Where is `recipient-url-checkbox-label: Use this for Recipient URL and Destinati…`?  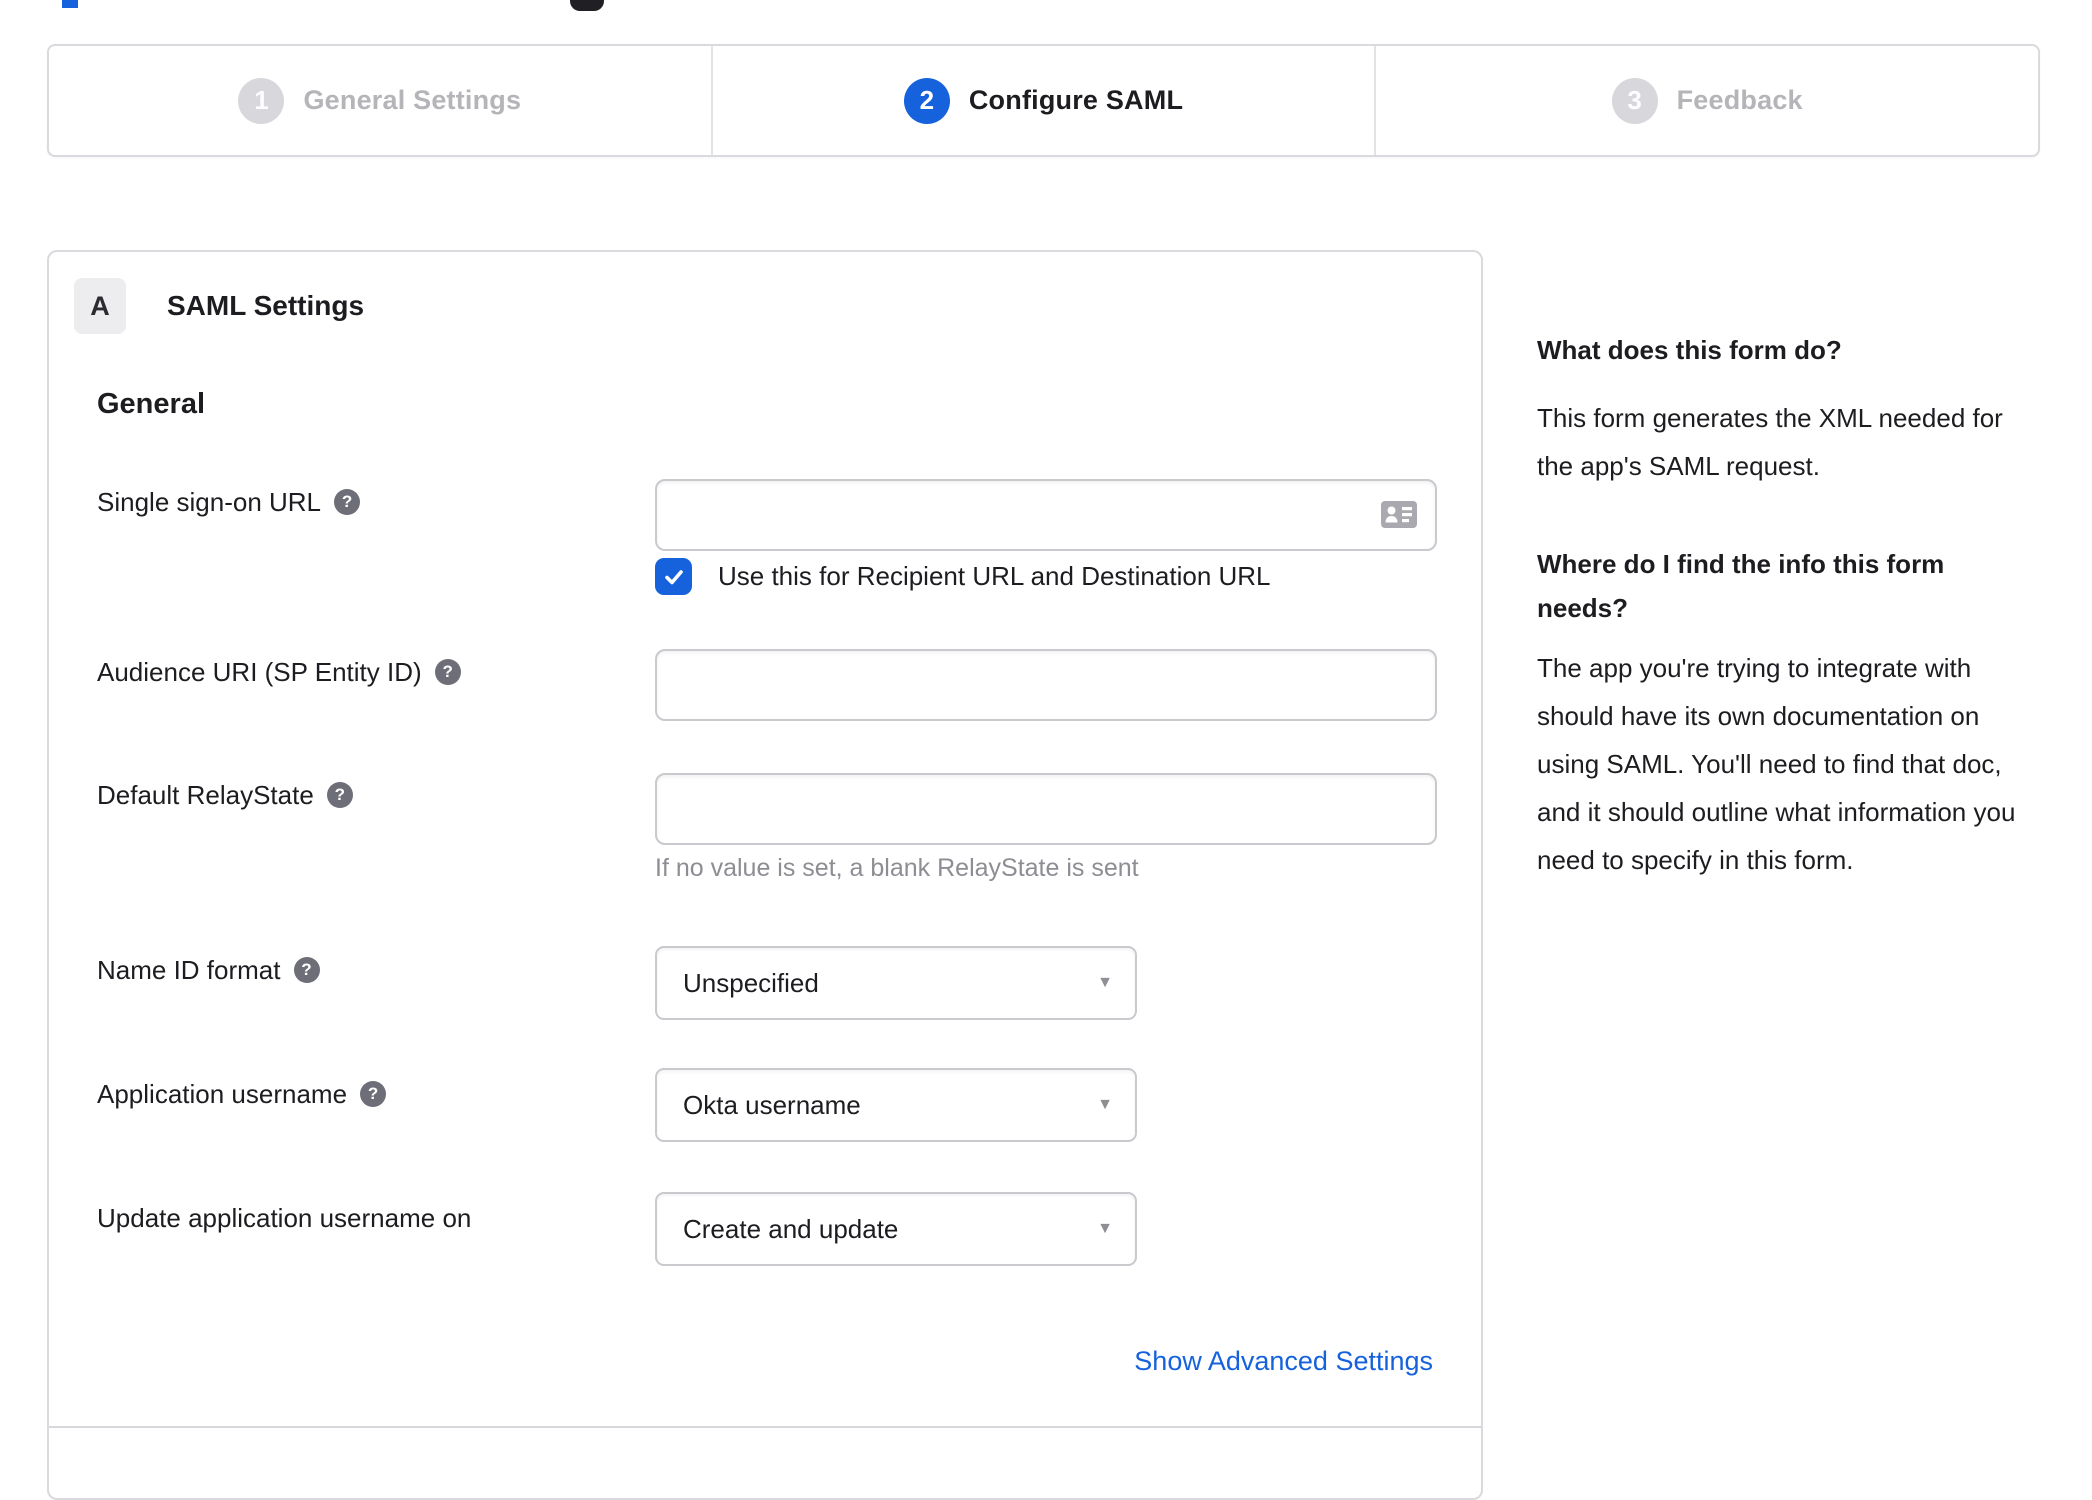 recipient-url-checkbox-label: Use this for Recipient URL and Destinati… is located at coordinates (994, 576).